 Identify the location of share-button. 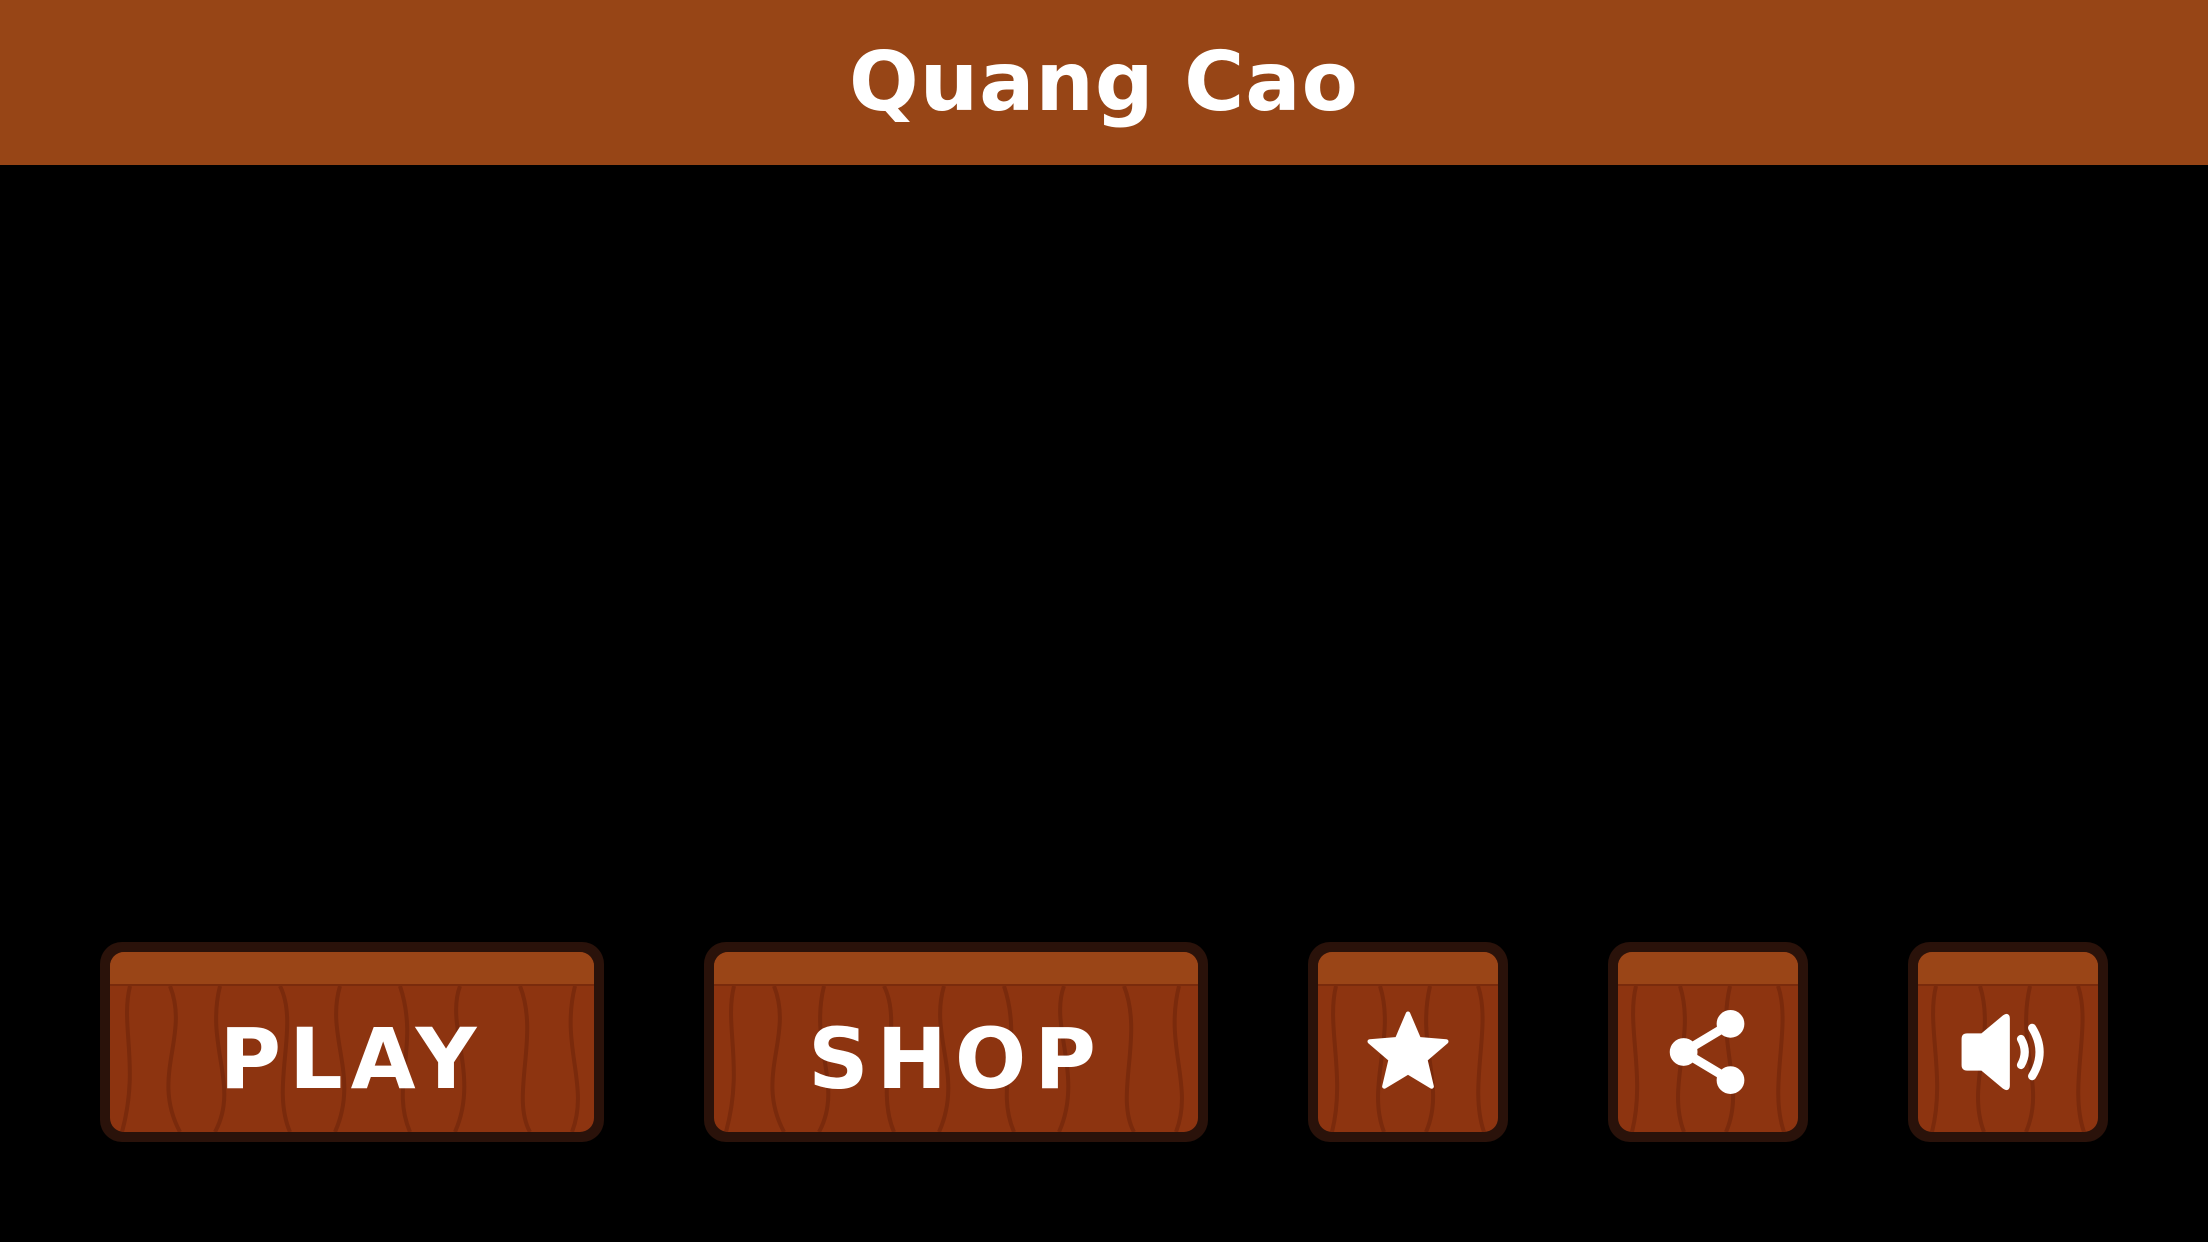
(1708, 1042).